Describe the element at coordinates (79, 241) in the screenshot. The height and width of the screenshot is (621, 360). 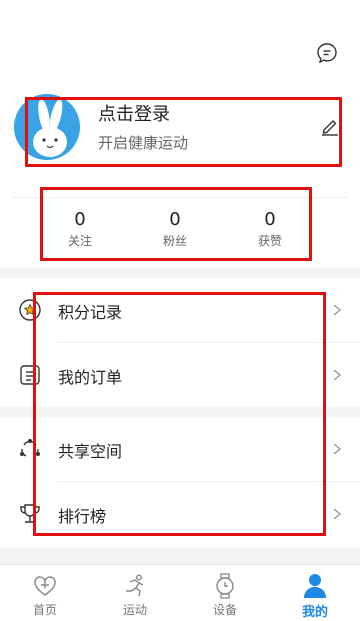
I see `stat-label: 关注` at that location.